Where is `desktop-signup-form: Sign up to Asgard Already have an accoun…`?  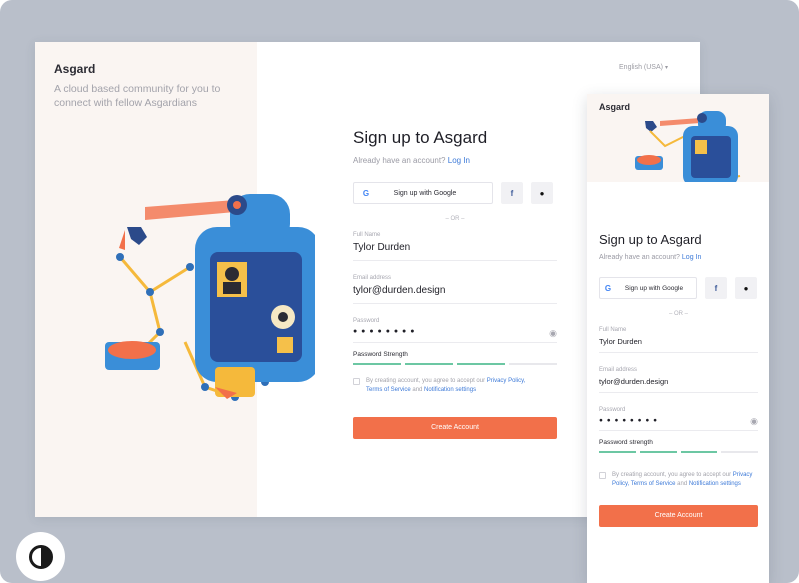
desktop-signup-form: Sign up to Asgard Already have an accoun… is located at coordinates (455, 283).